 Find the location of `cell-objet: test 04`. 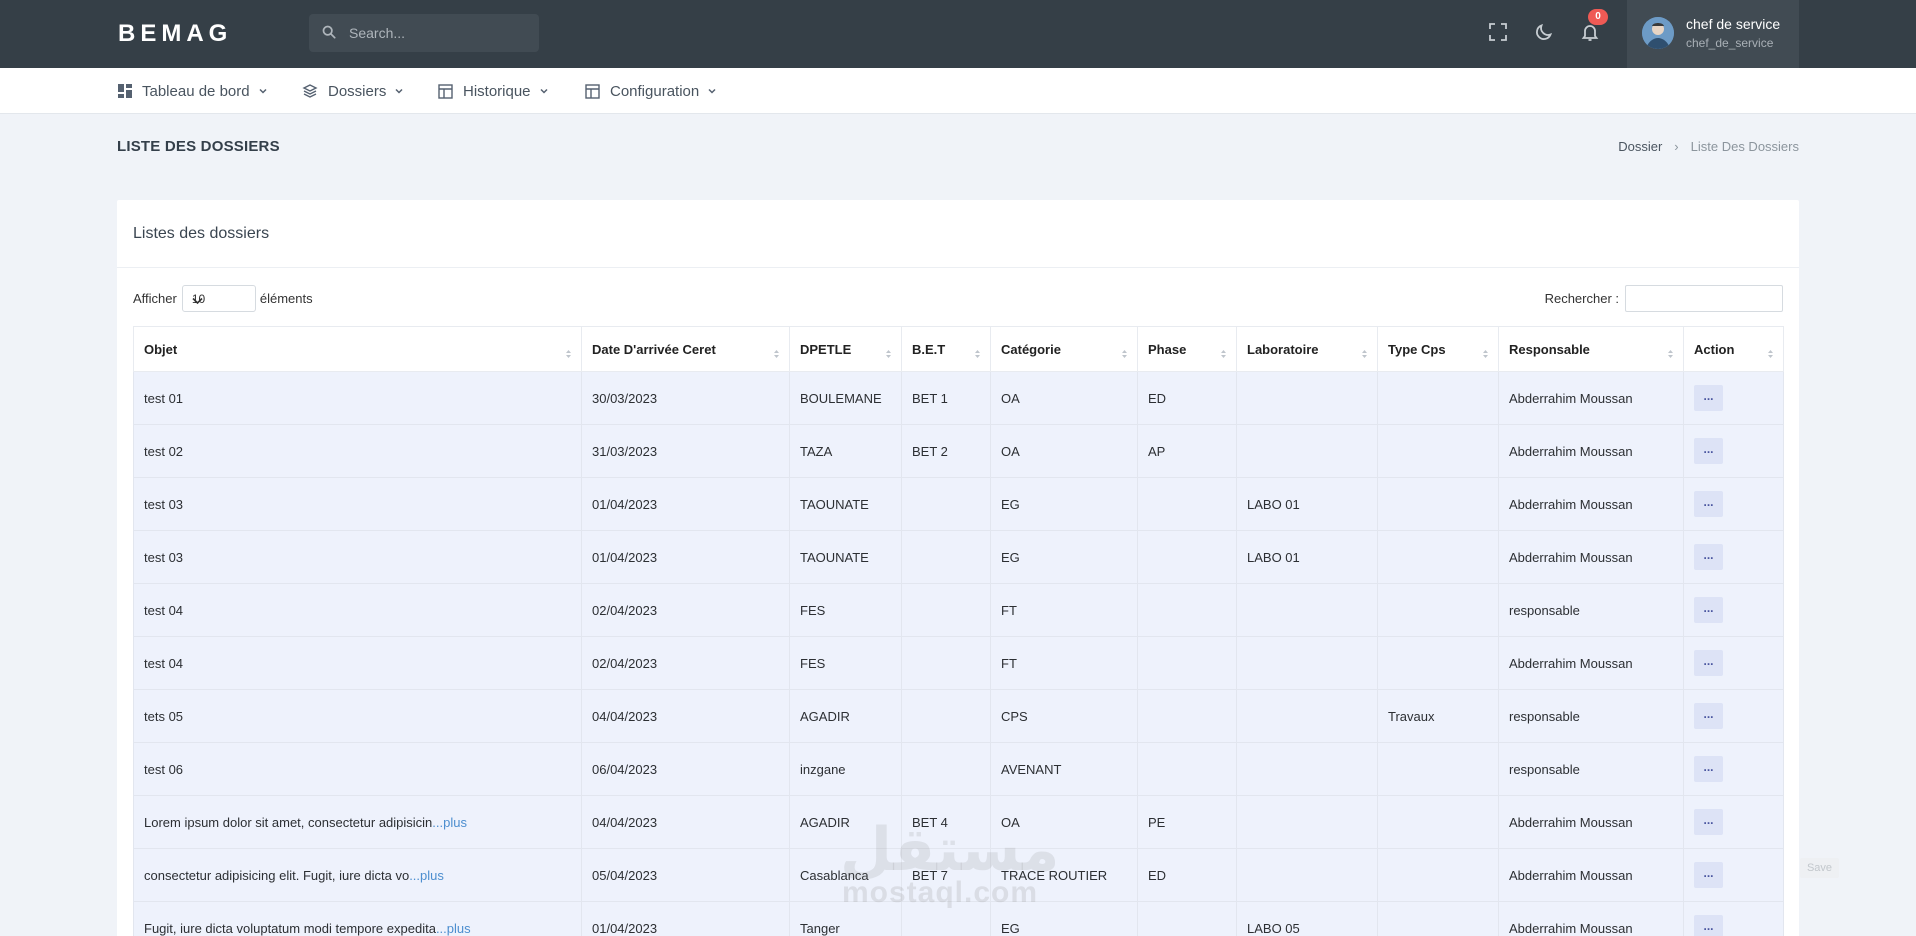

cell-objet: test 04 is located at coordinates (357, 610).